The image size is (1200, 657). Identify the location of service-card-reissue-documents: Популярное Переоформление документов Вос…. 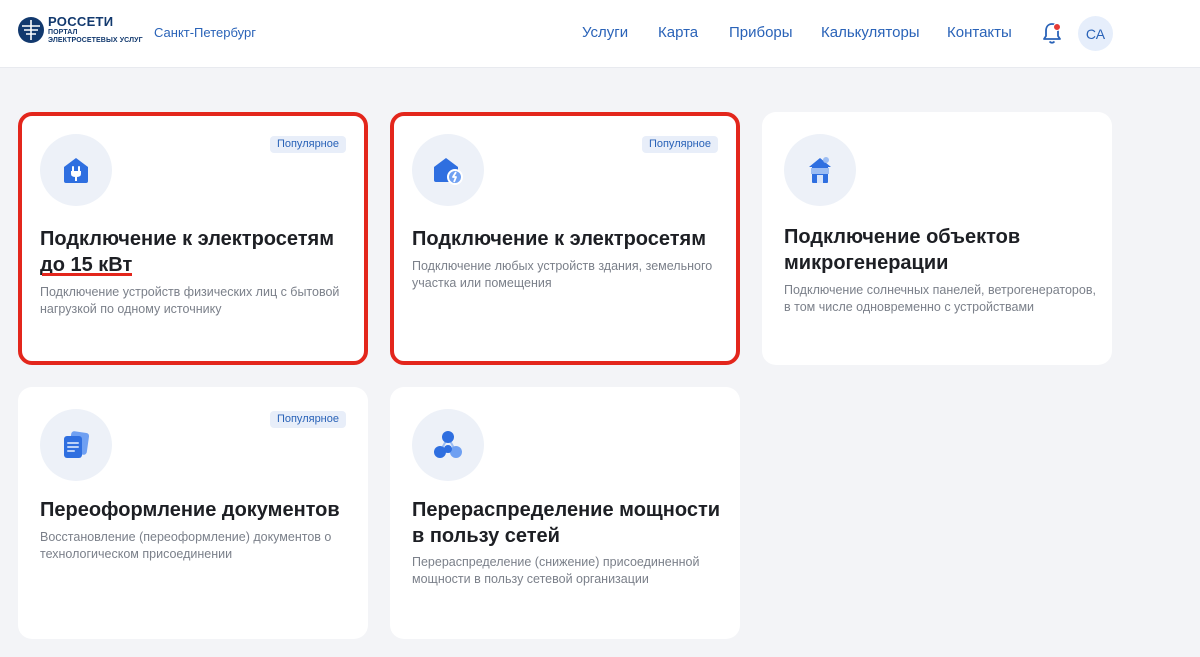
(193, 513).